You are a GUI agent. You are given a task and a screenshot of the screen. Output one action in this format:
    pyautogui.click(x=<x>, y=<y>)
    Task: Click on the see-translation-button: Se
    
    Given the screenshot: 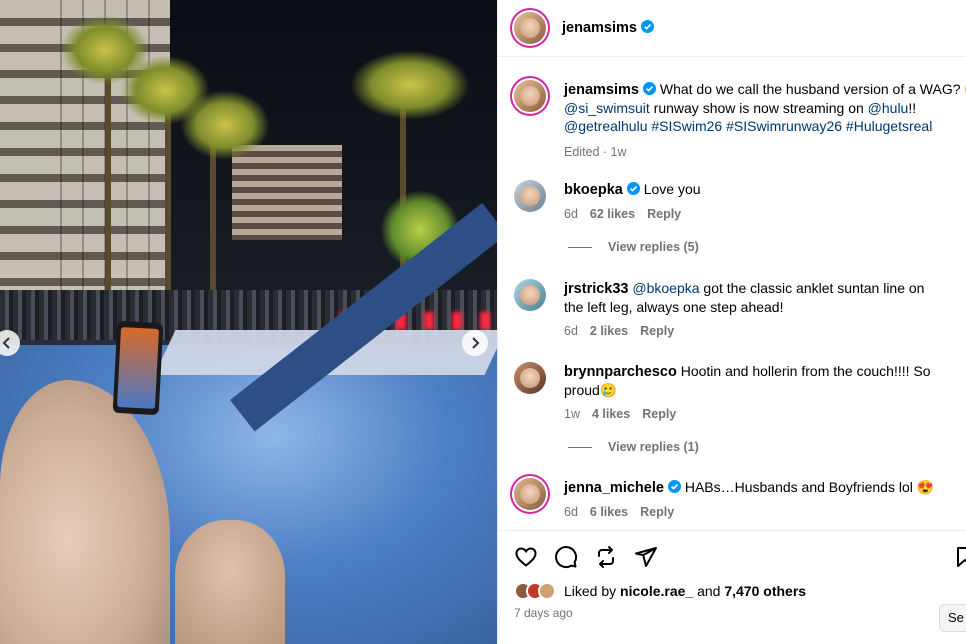 What is the action you would take?
    pyautogui.click(x=952, y=618)
    